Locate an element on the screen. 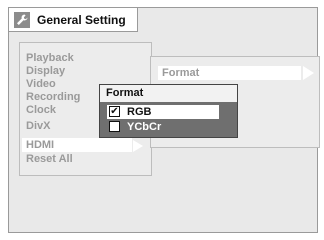 The image size is (324, 240). menu-item-divx: DivX is located at coordinates (38, 126).